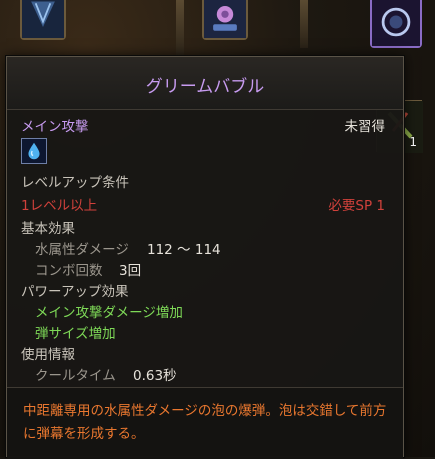 This screenshot has height=459, width=435. Describe the element at coordinates (184, 250) in the screenshot. I see `damage-value: 112 ～ 114` at that location.